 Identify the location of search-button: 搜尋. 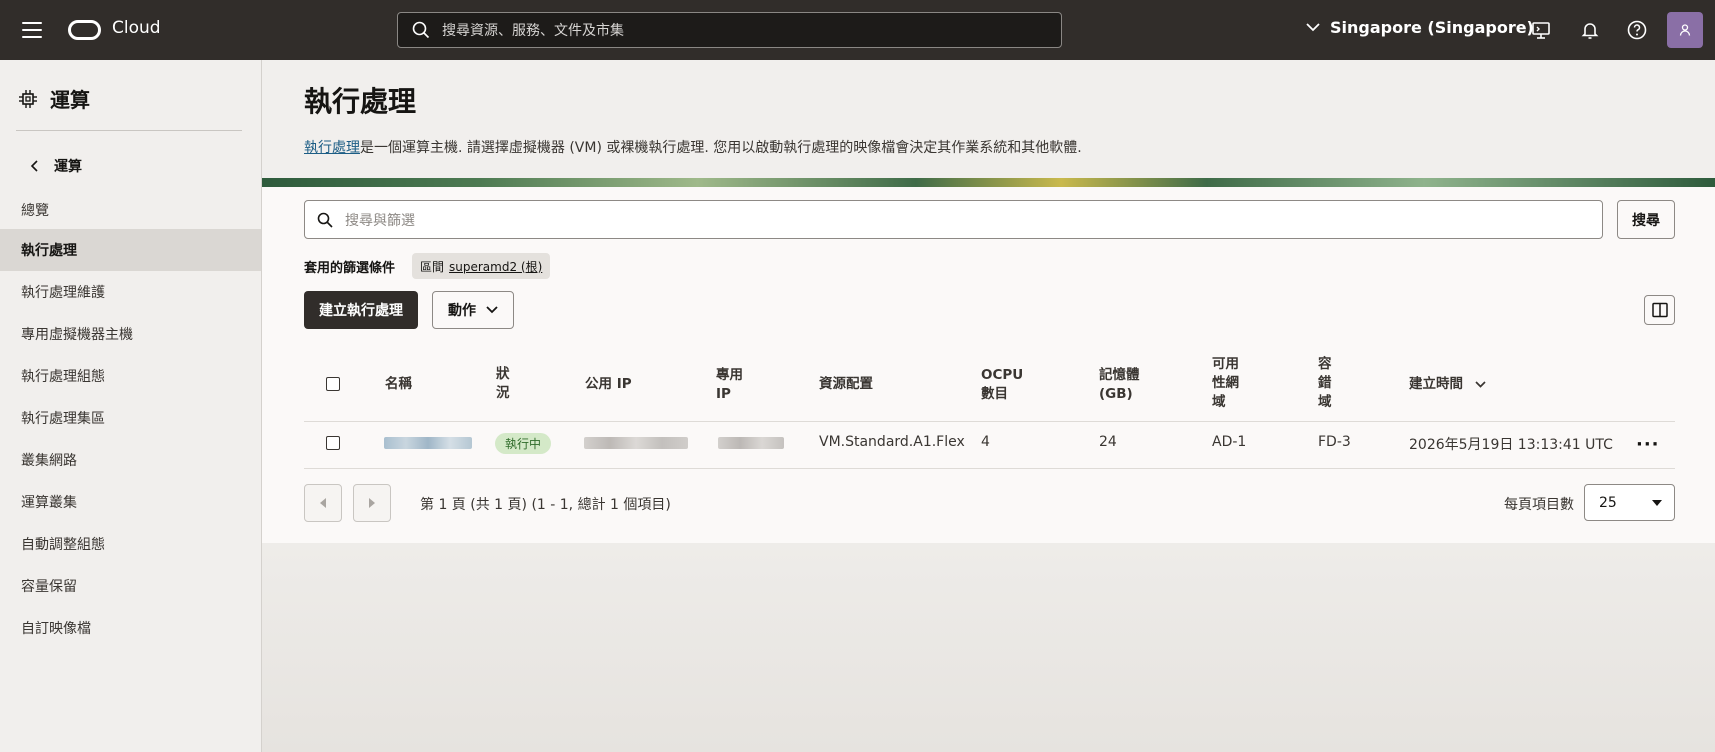
(1646, 219).